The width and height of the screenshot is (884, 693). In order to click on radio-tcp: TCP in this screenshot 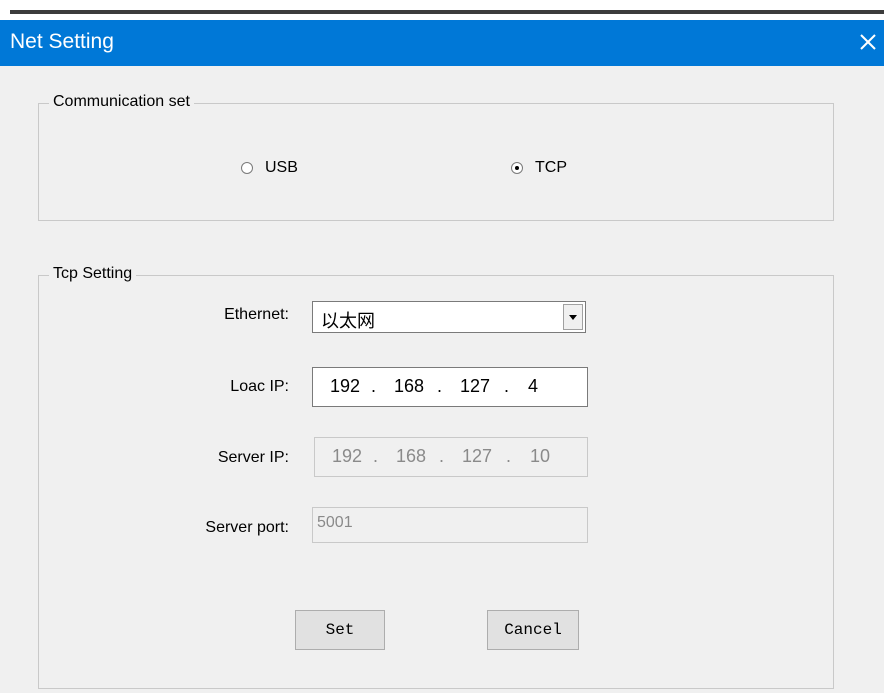, I will do `click(539, 168)`.